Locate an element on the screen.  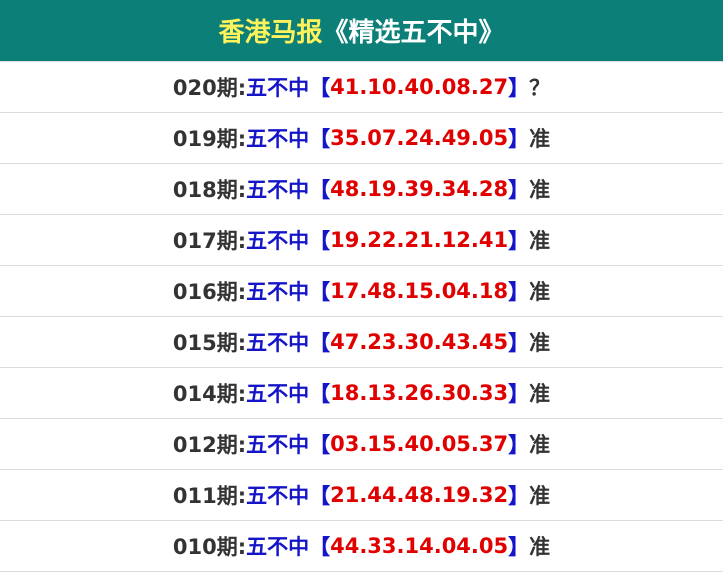
period-label: 020期: is located at coordinates (209, 88).